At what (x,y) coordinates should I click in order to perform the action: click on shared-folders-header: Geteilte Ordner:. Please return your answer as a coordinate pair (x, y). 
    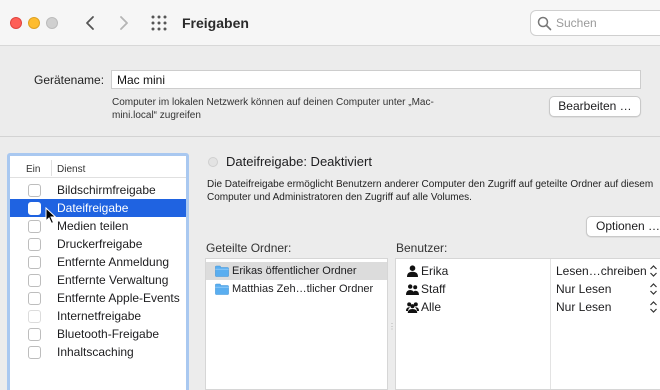
    Looking at the image, I should click on (249, 248).